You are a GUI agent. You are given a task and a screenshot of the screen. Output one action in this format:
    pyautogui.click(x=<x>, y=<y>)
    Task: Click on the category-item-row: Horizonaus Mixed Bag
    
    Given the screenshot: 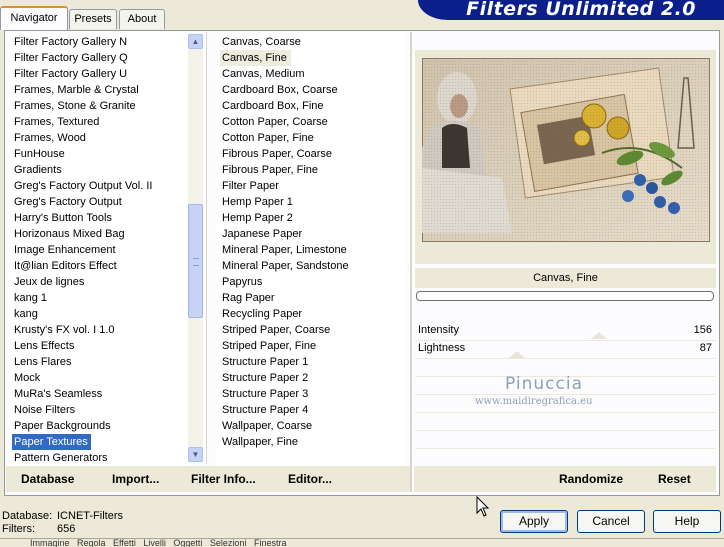 What is the action you would take?
    pyautogui.click(x=98, y=234)
    